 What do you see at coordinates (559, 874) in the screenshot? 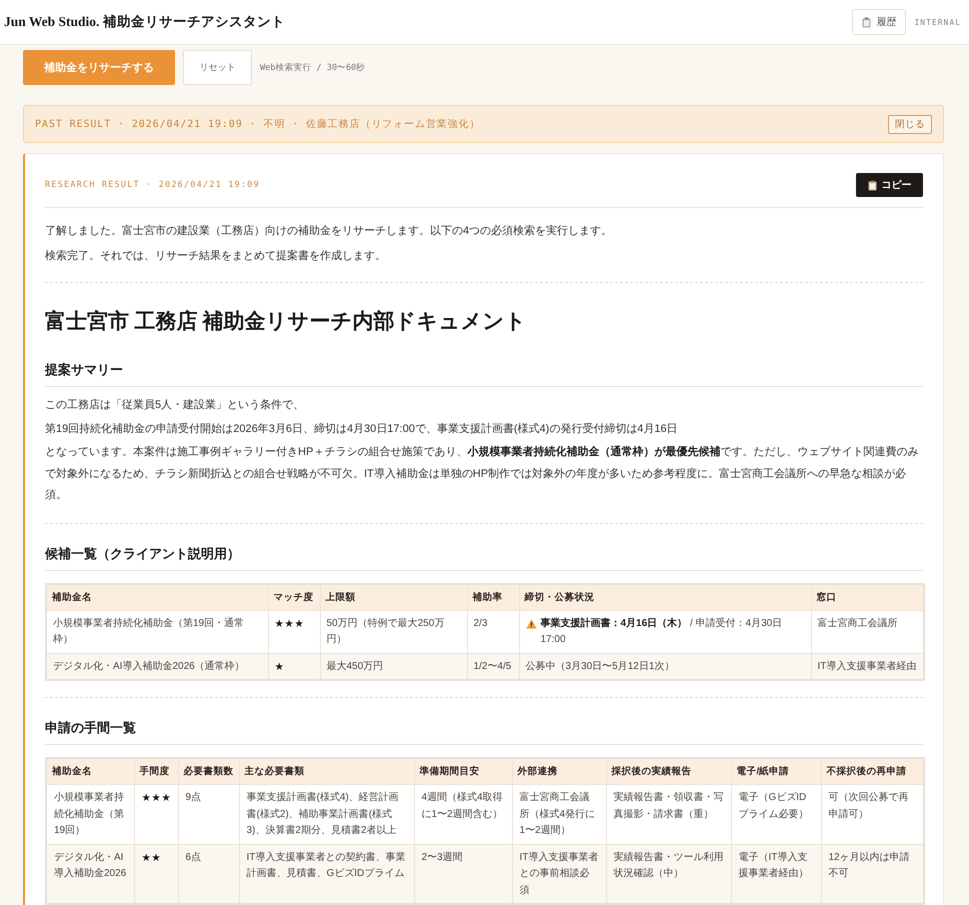
I see `table-cell: IT導入支援事業者との事前相談必須` at bounding box center [559, 874].